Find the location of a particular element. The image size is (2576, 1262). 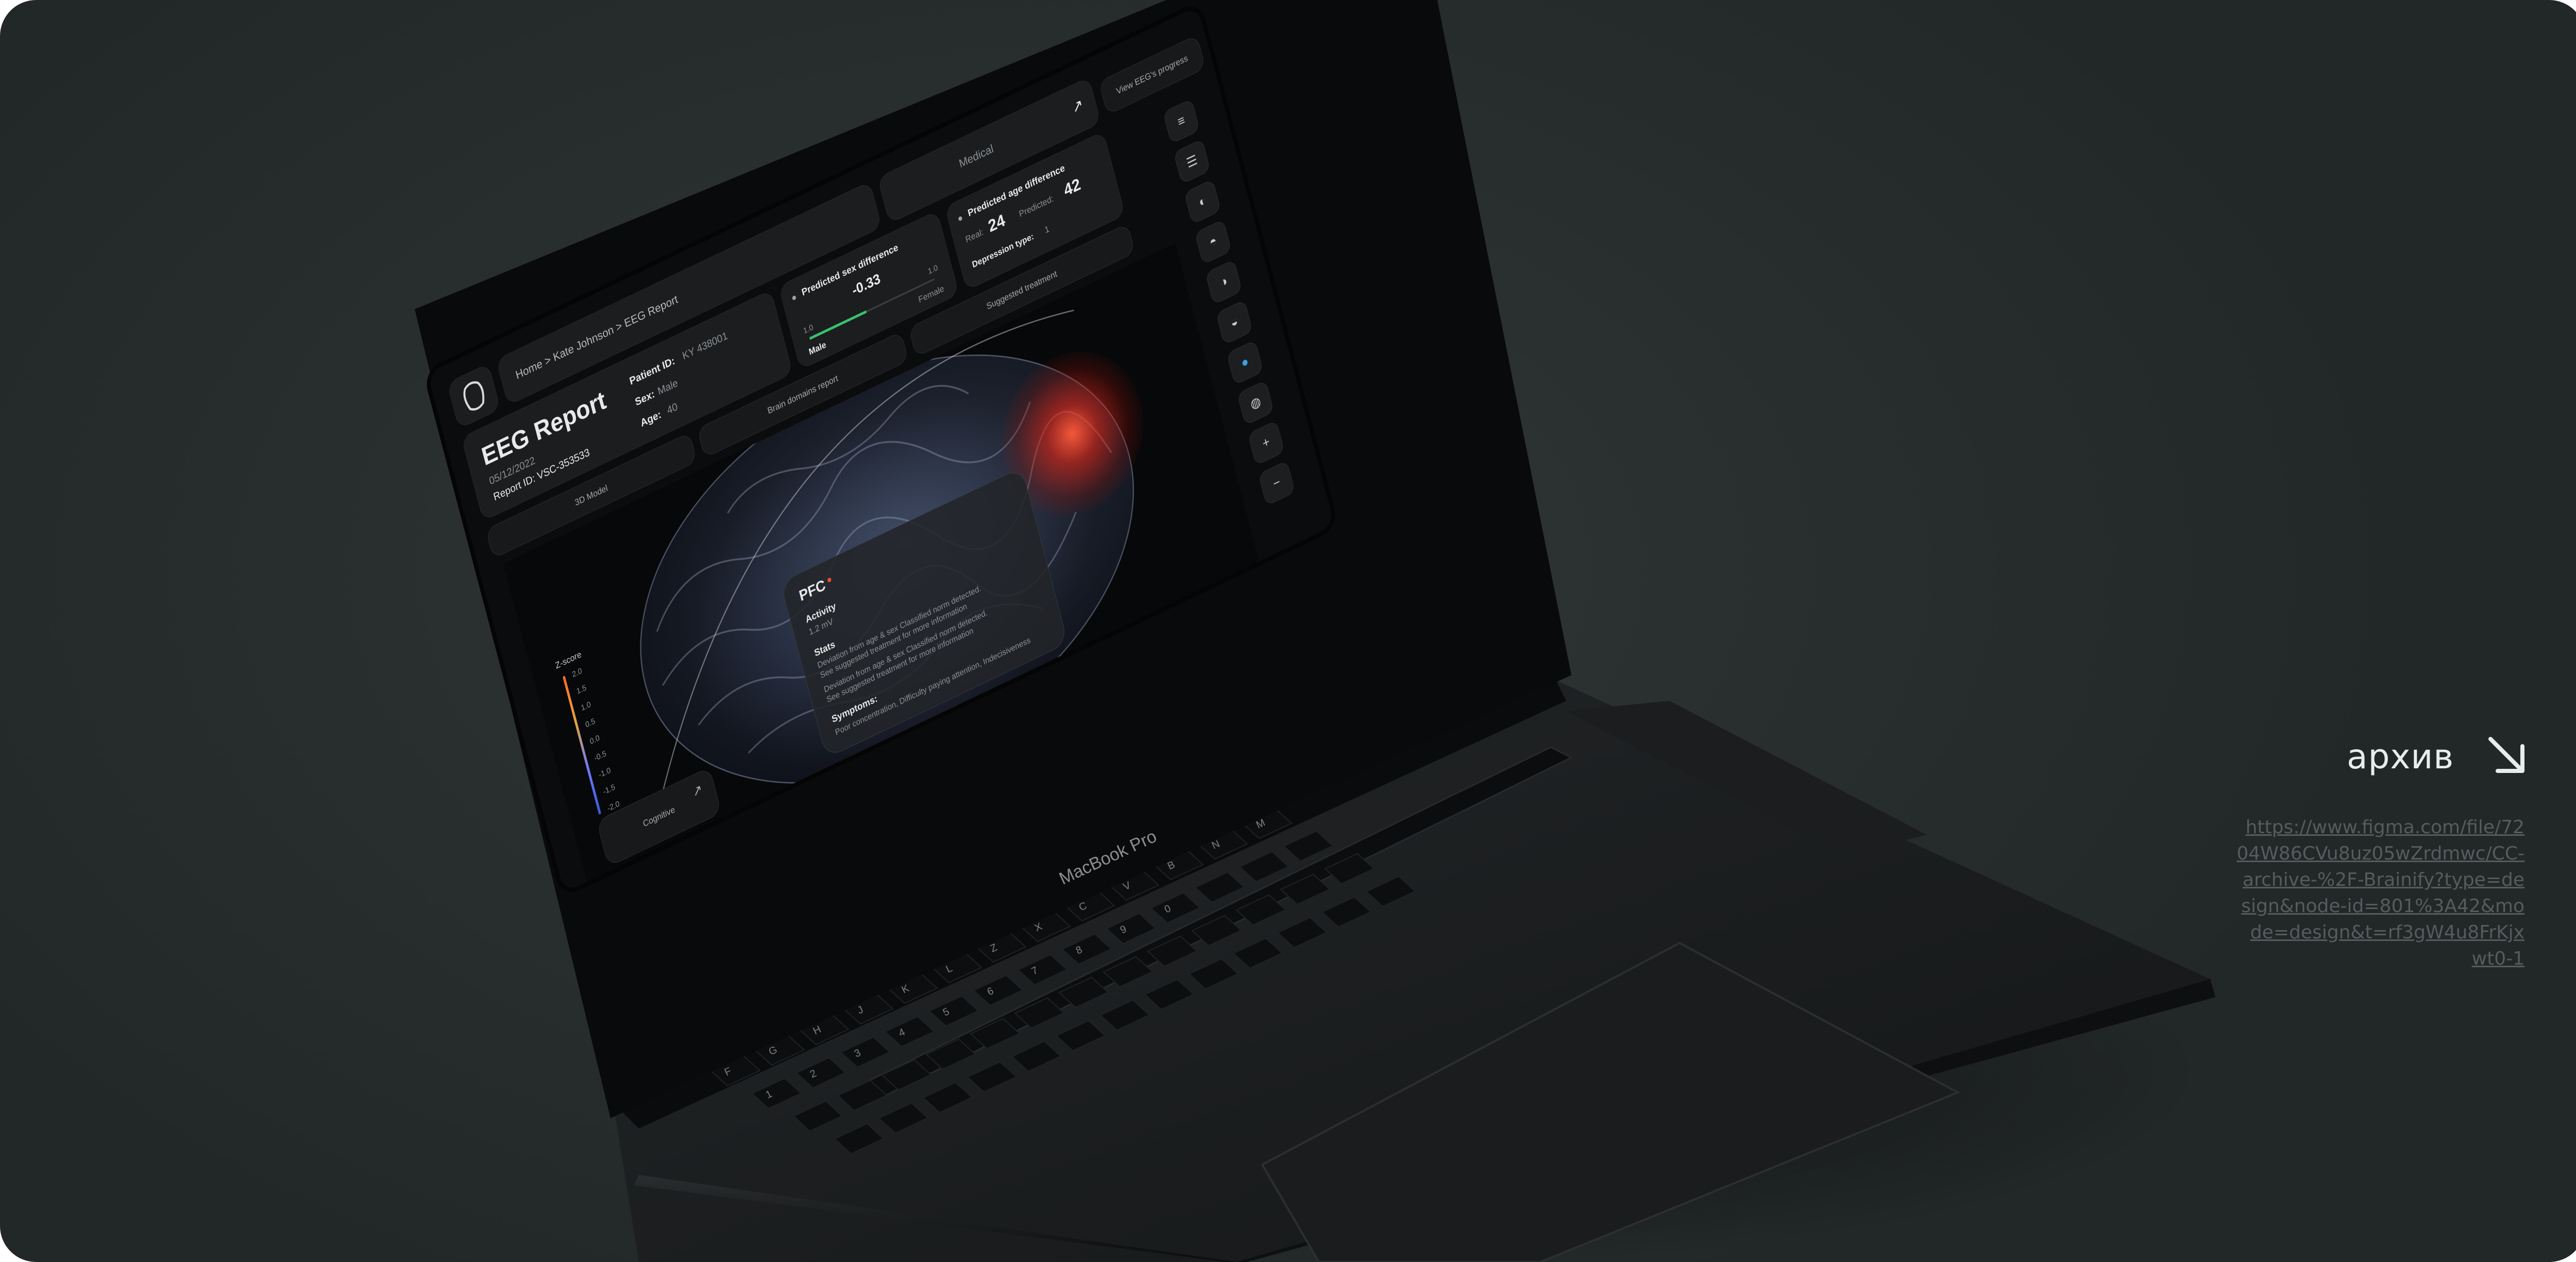

keyboard-key-label: N is located at coordinates (1216, 844).